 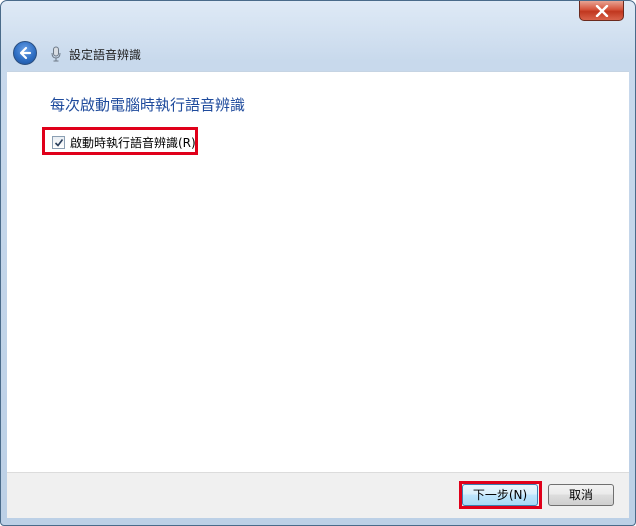 I want to click on checkmark-icon, so click(x=59, y=143).